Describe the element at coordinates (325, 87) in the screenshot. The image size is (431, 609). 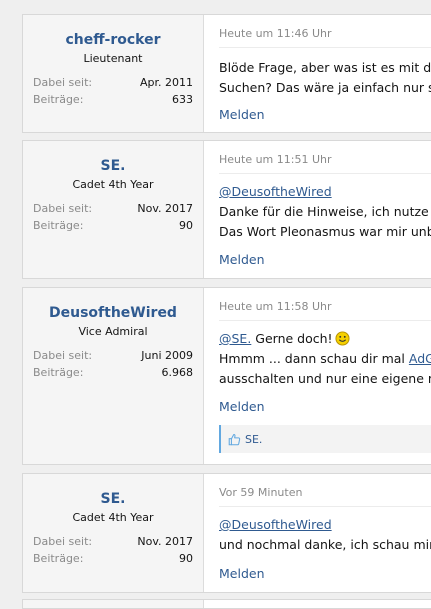
I see `post-text-line: Suchen? Das wäre ja einfach nur so` at that location.